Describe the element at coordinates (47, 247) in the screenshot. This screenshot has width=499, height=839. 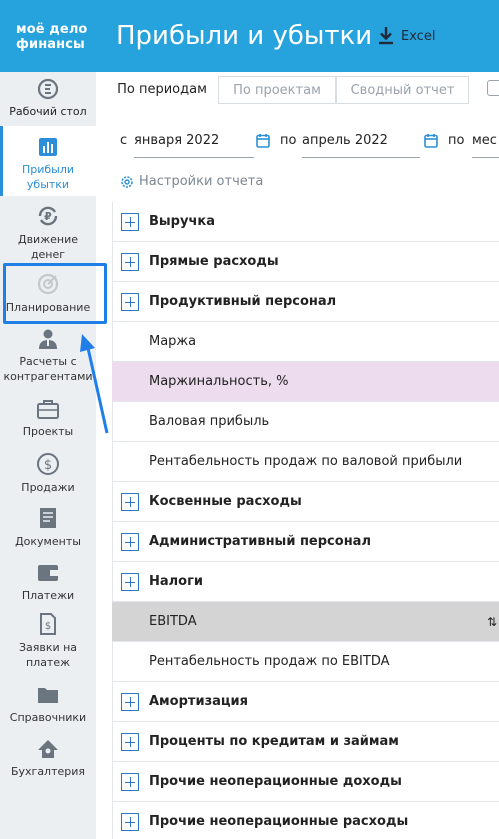
I see `sidebar-item-label: Движение денег` at that location.